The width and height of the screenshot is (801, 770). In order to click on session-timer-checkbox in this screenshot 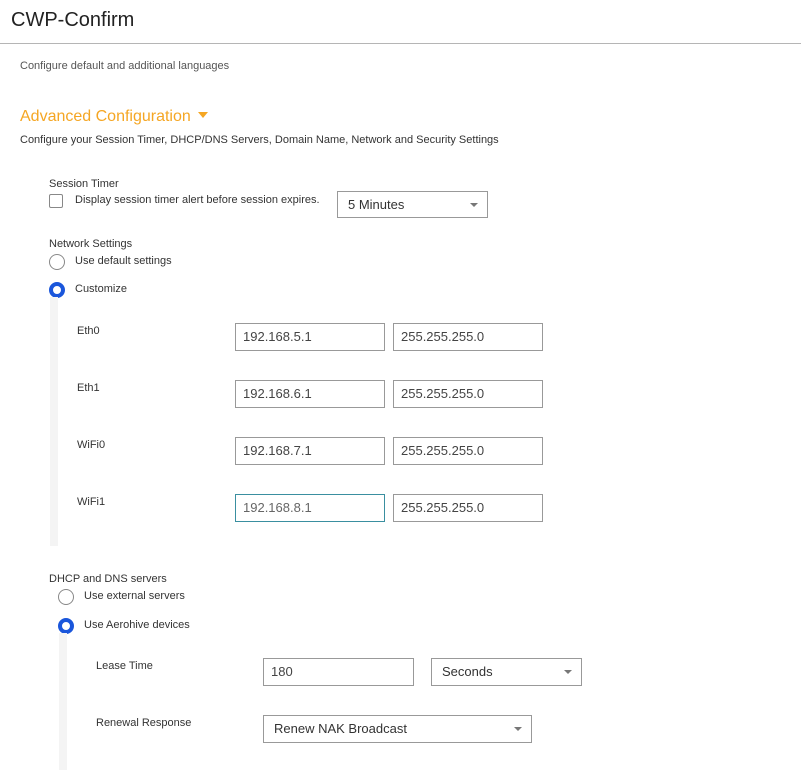, I will do `click(56, 201)`.